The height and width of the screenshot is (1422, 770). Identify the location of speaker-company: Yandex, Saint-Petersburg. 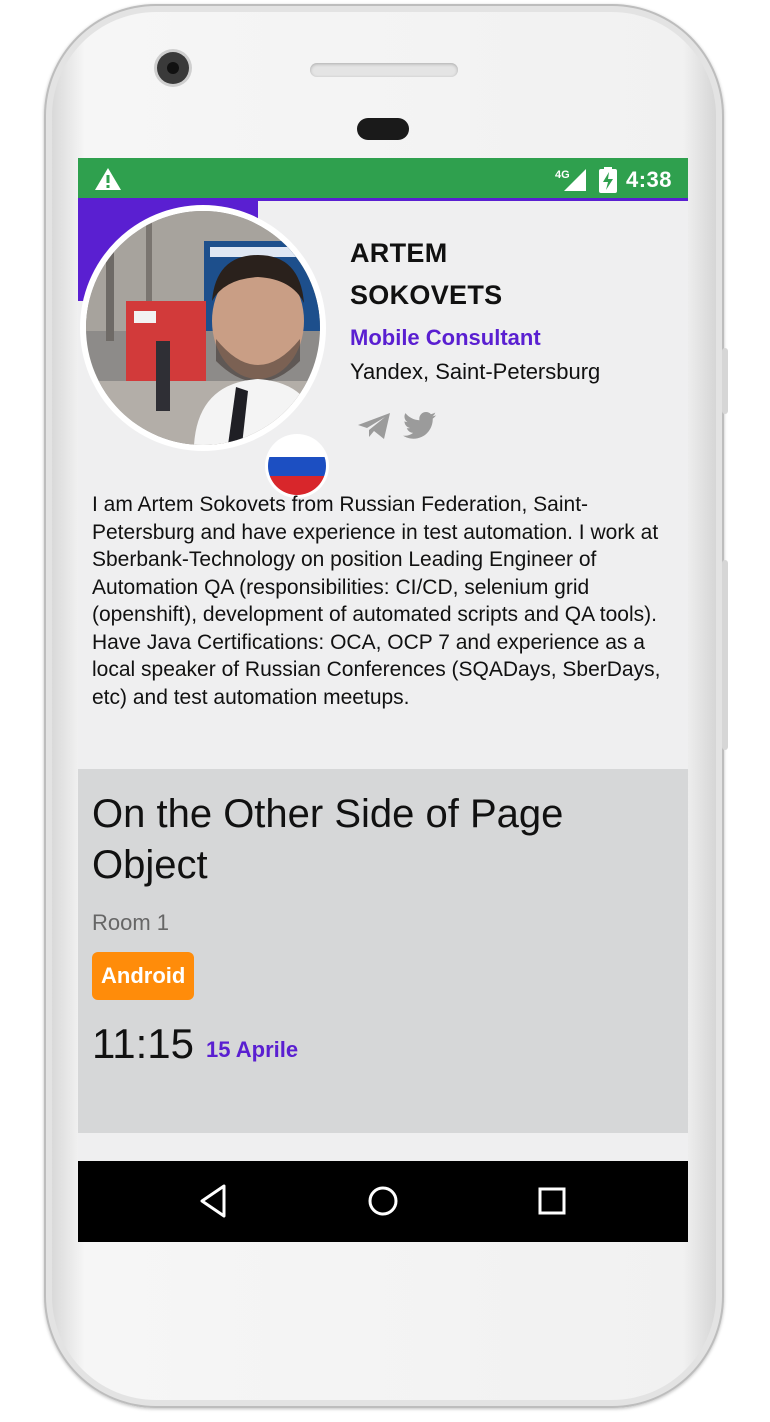
(475, 371).